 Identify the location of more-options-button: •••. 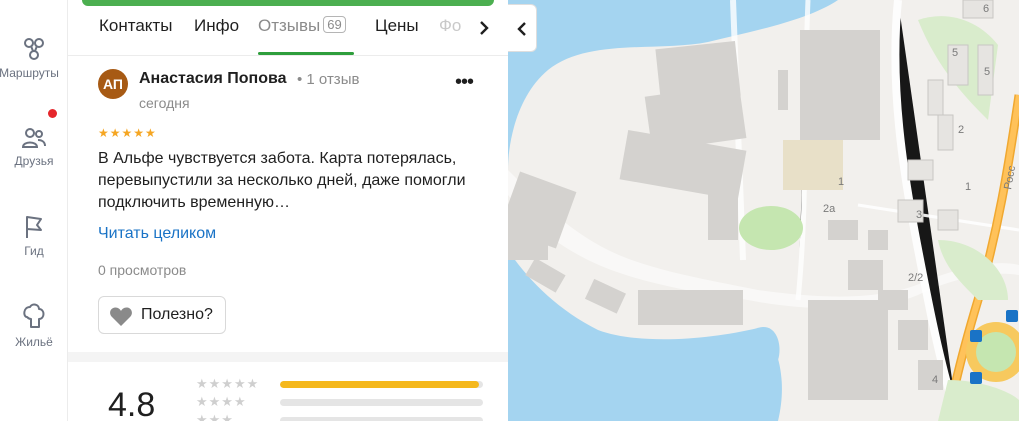
(464, 84).